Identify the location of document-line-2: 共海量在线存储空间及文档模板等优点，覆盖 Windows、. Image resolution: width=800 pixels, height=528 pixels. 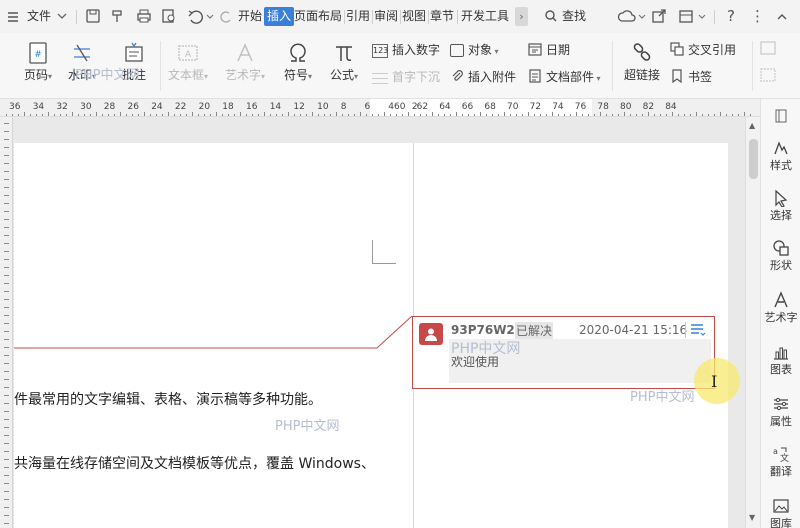
(194, 463).